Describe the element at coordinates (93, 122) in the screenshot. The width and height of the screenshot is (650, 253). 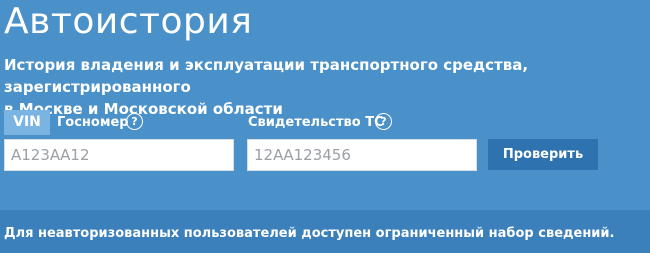
I see `tab-gosnomer: Госномер` at that location.